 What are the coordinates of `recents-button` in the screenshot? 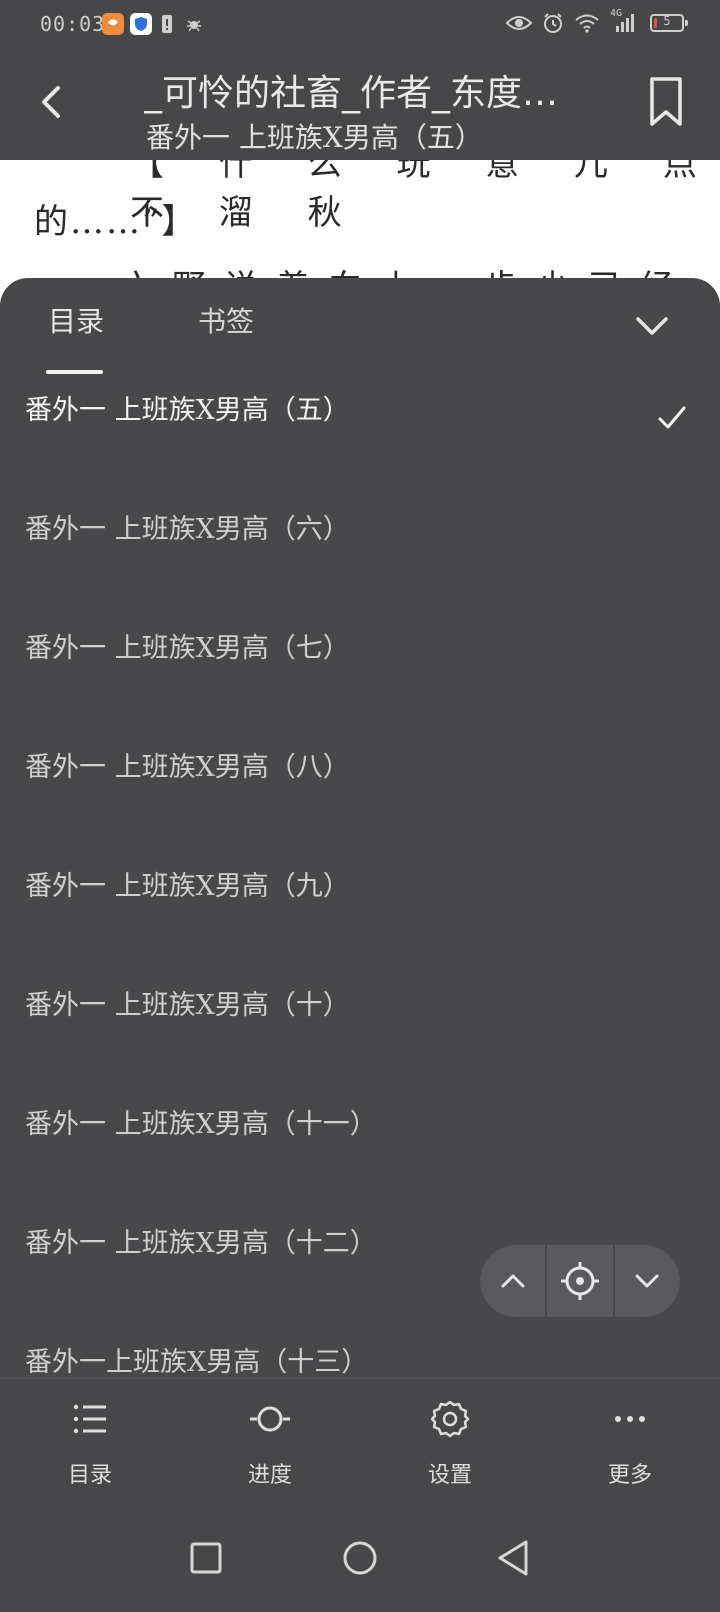 It's located at (206, 1558).